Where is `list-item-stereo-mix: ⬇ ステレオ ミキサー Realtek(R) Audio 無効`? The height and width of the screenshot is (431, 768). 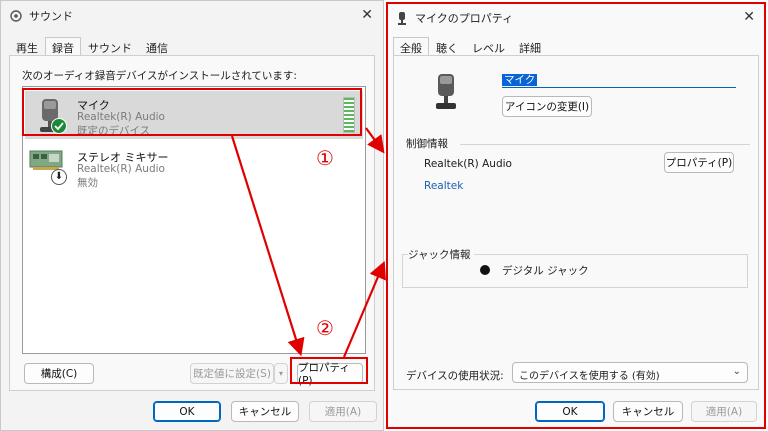
list-item-stereo-mix: ⬇ ステレオ ミキサー Realtek(R) Audio 無効 is located at coordinates (194, 167).